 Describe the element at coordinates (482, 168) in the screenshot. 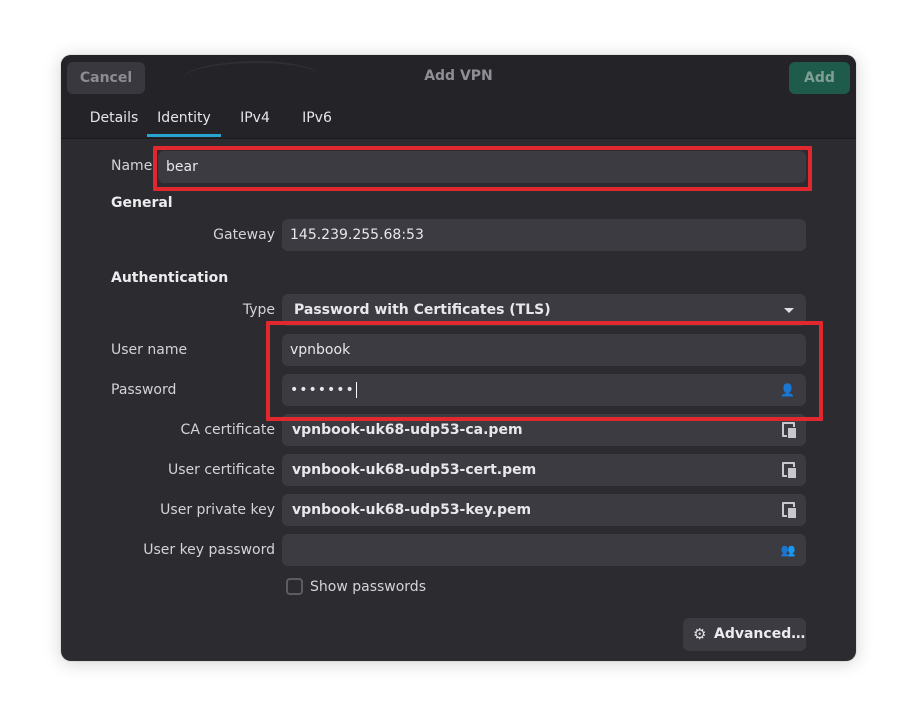

I see `highlight-box-name` at that location.